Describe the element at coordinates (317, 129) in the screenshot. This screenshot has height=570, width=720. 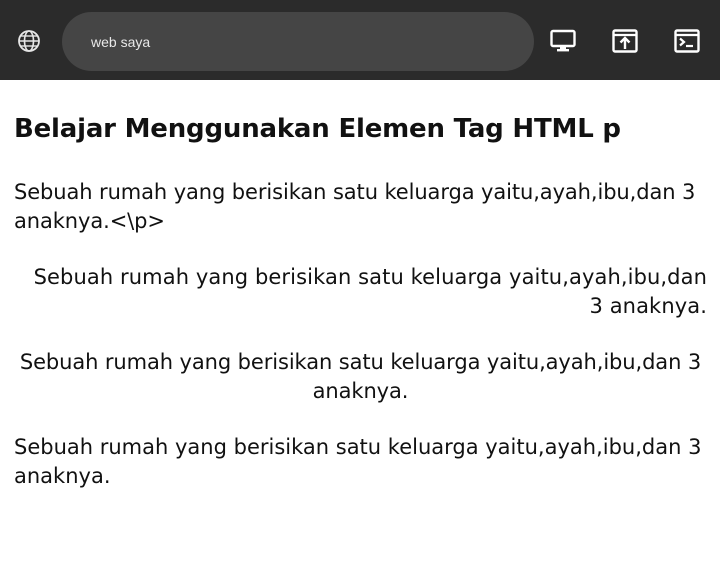
I see `page-heading: Belajar Menggunakan Elemen Tag HTML p` at that location.